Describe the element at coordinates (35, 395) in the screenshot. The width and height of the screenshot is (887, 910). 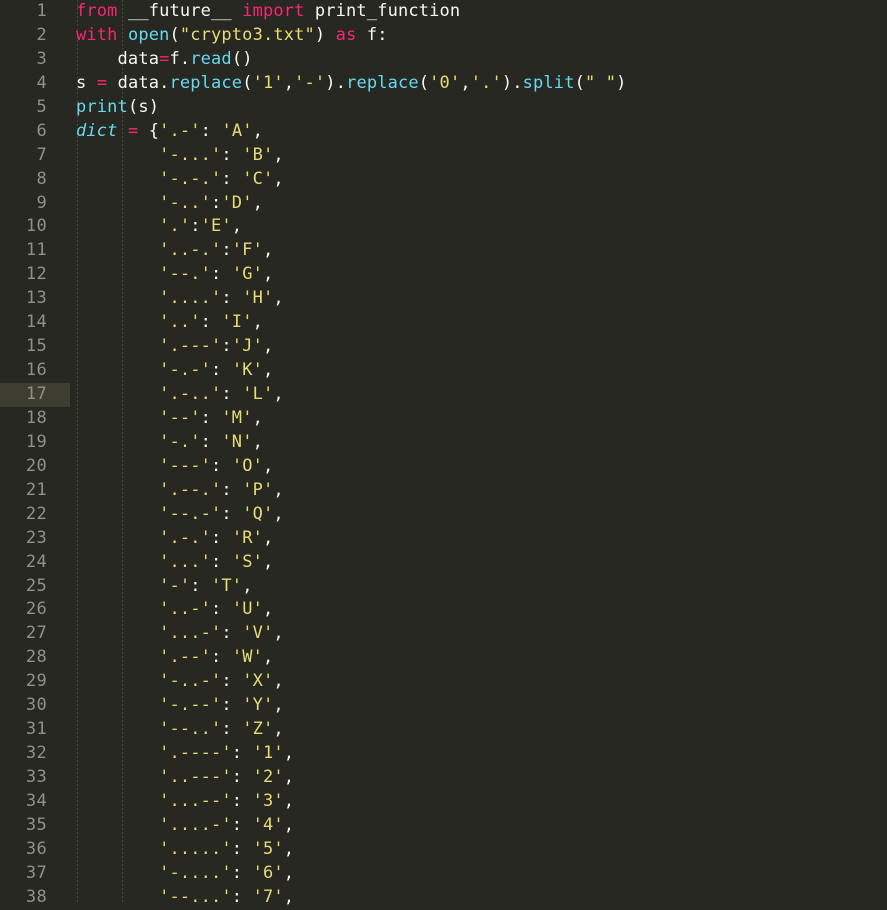
I see `line-number: 17` at that location.